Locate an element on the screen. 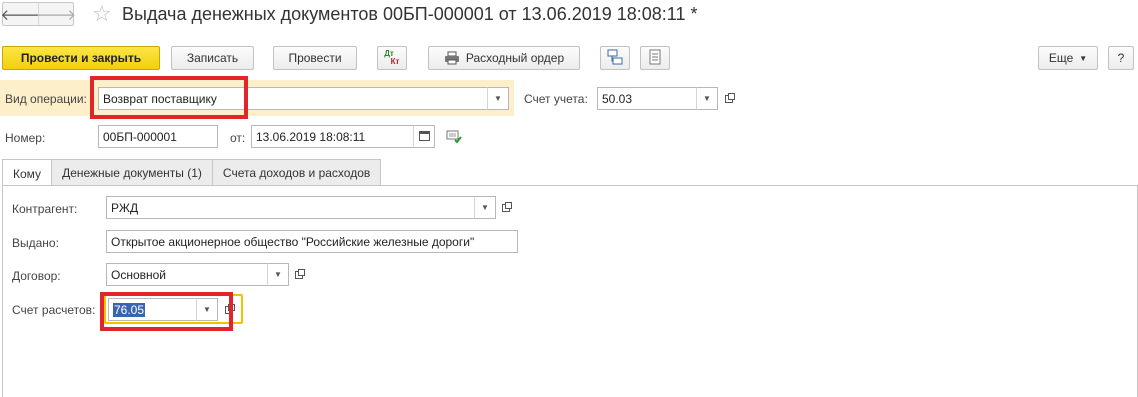 The image size is (1138, 397). structure-icon is located at coordinates (615, 58).